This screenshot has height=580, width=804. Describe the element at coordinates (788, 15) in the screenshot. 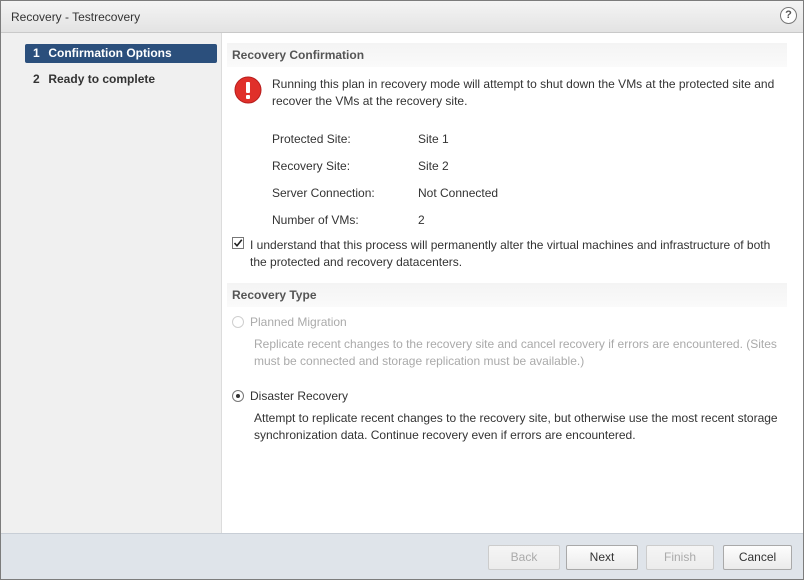

I see `help-icon: ?` at that location.